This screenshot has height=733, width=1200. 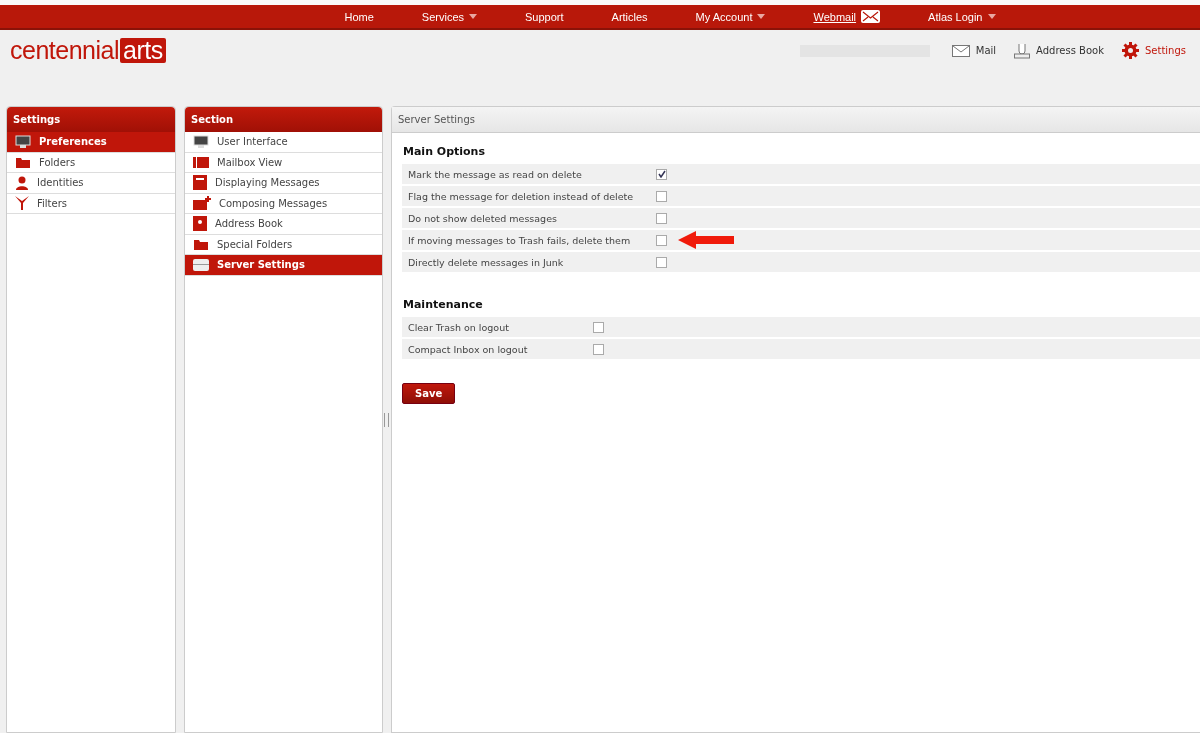 What do you see at coordinates (202, 203) in the screenshot?
I see `envelope-plus-icon` at bounding box center [202, 203].